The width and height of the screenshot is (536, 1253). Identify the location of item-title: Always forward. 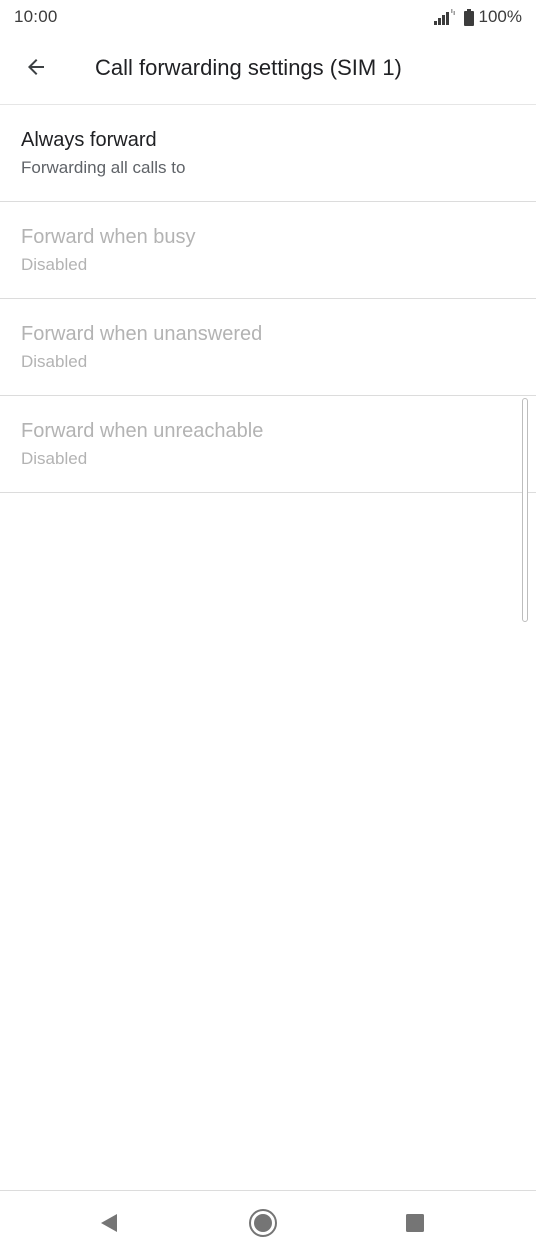
(89, 140).